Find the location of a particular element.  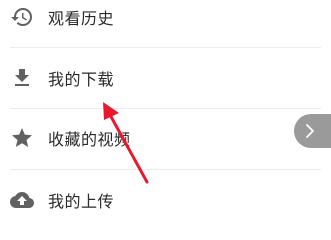

history-icon is located at coordinates (21, 17).